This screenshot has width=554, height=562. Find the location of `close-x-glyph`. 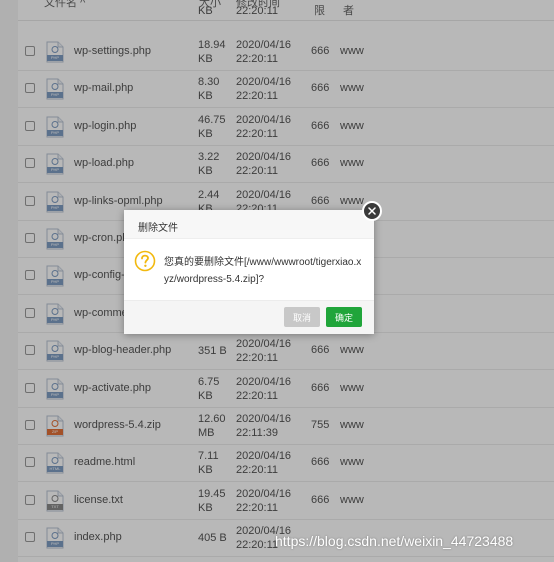

close-x-glyph is located at coordinates (372, 211).